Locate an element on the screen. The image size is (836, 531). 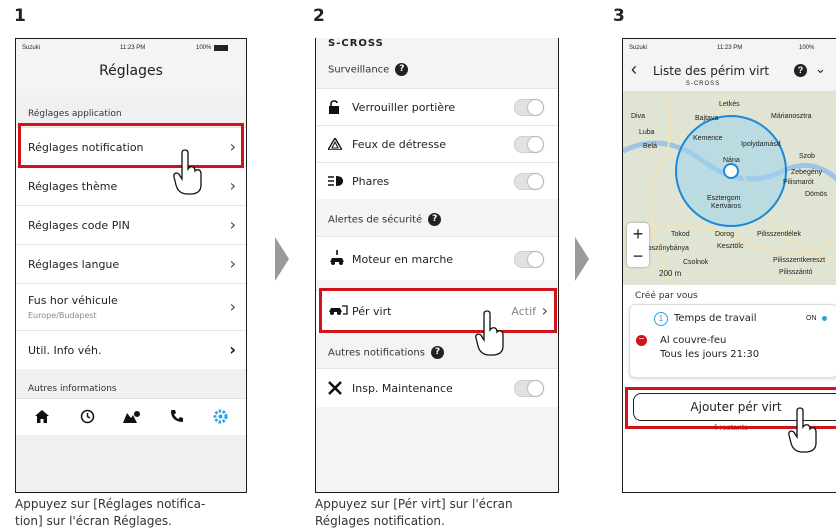
phone-icon is located at coordinates (177, 416).